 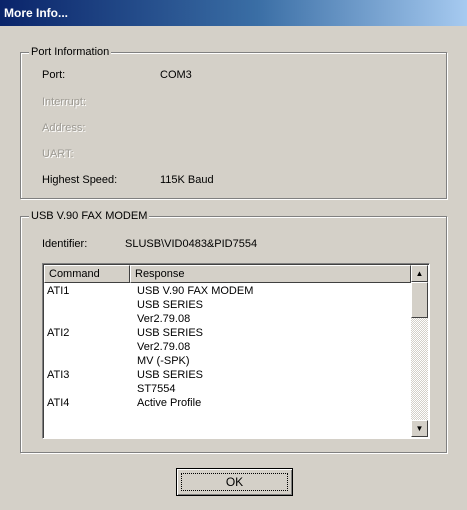 I want to click on arrow-down-icon: ▼, so click(x=419, y=428).